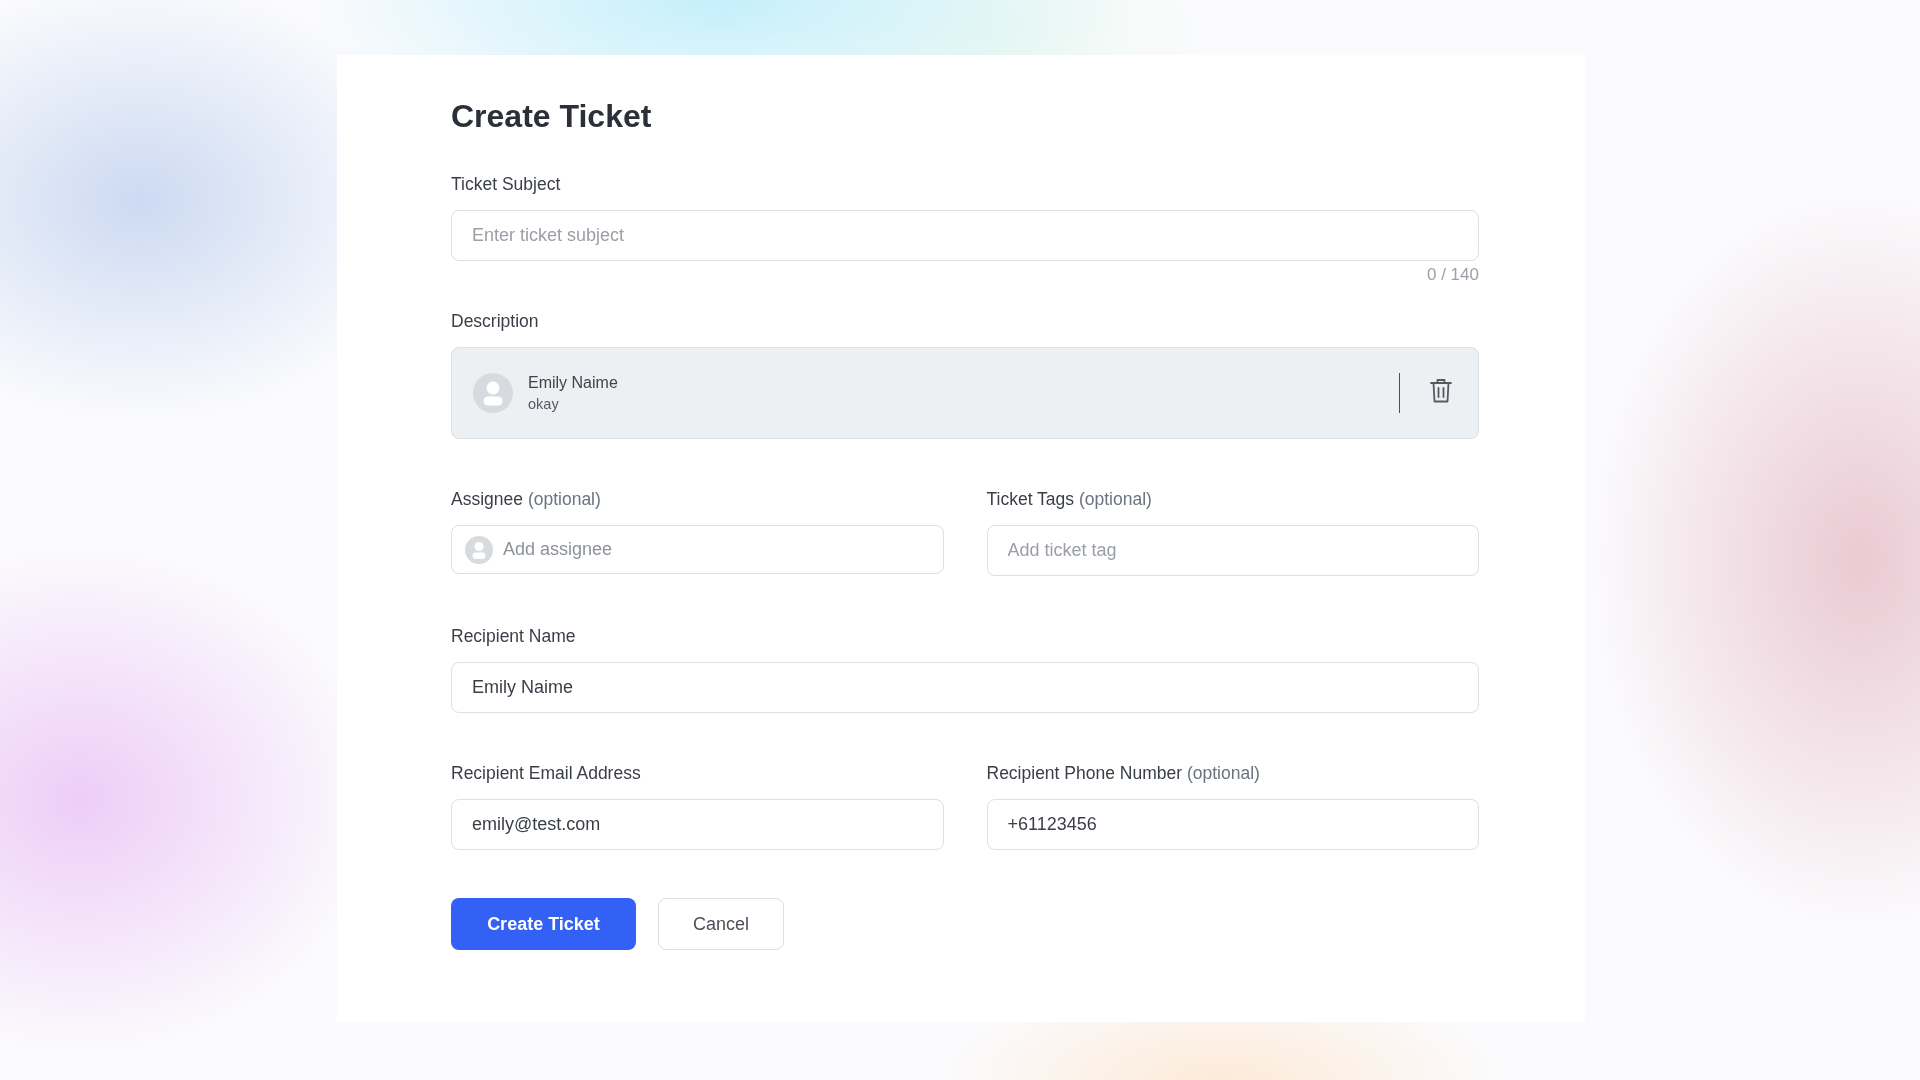 The width and height of the screenshot is (1920, 1080). Describe the element at coordinates (965, 235) in the screenshot. I see `input-field: Enter ticket subject` at that location.